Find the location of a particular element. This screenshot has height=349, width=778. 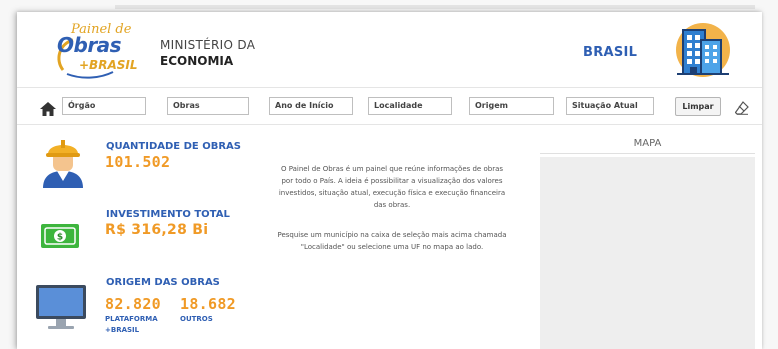

logo-text-obras: Obras is located at coordinates (89, 45).